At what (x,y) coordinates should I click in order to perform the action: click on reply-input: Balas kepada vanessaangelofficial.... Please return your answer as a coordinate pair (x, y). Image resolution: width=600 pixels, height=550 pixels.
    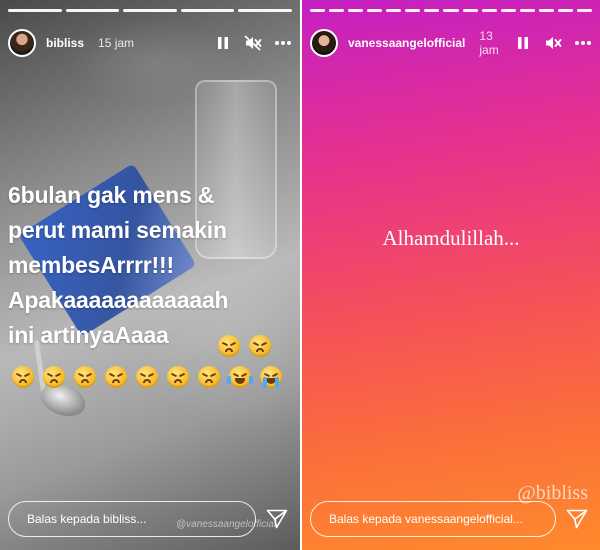
    Looking at the image, I should click on (433, 519).